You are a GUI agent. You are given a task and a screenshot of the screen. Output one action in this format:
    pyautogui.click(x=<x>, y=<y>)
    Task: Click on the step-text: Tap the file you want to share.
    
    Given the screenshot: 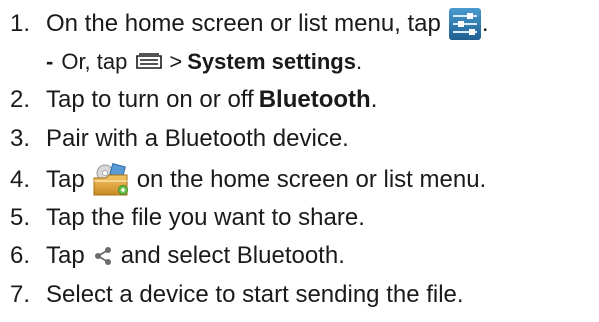 What is the action you would take?
    pyautogui.click(x=205, y=217)
    